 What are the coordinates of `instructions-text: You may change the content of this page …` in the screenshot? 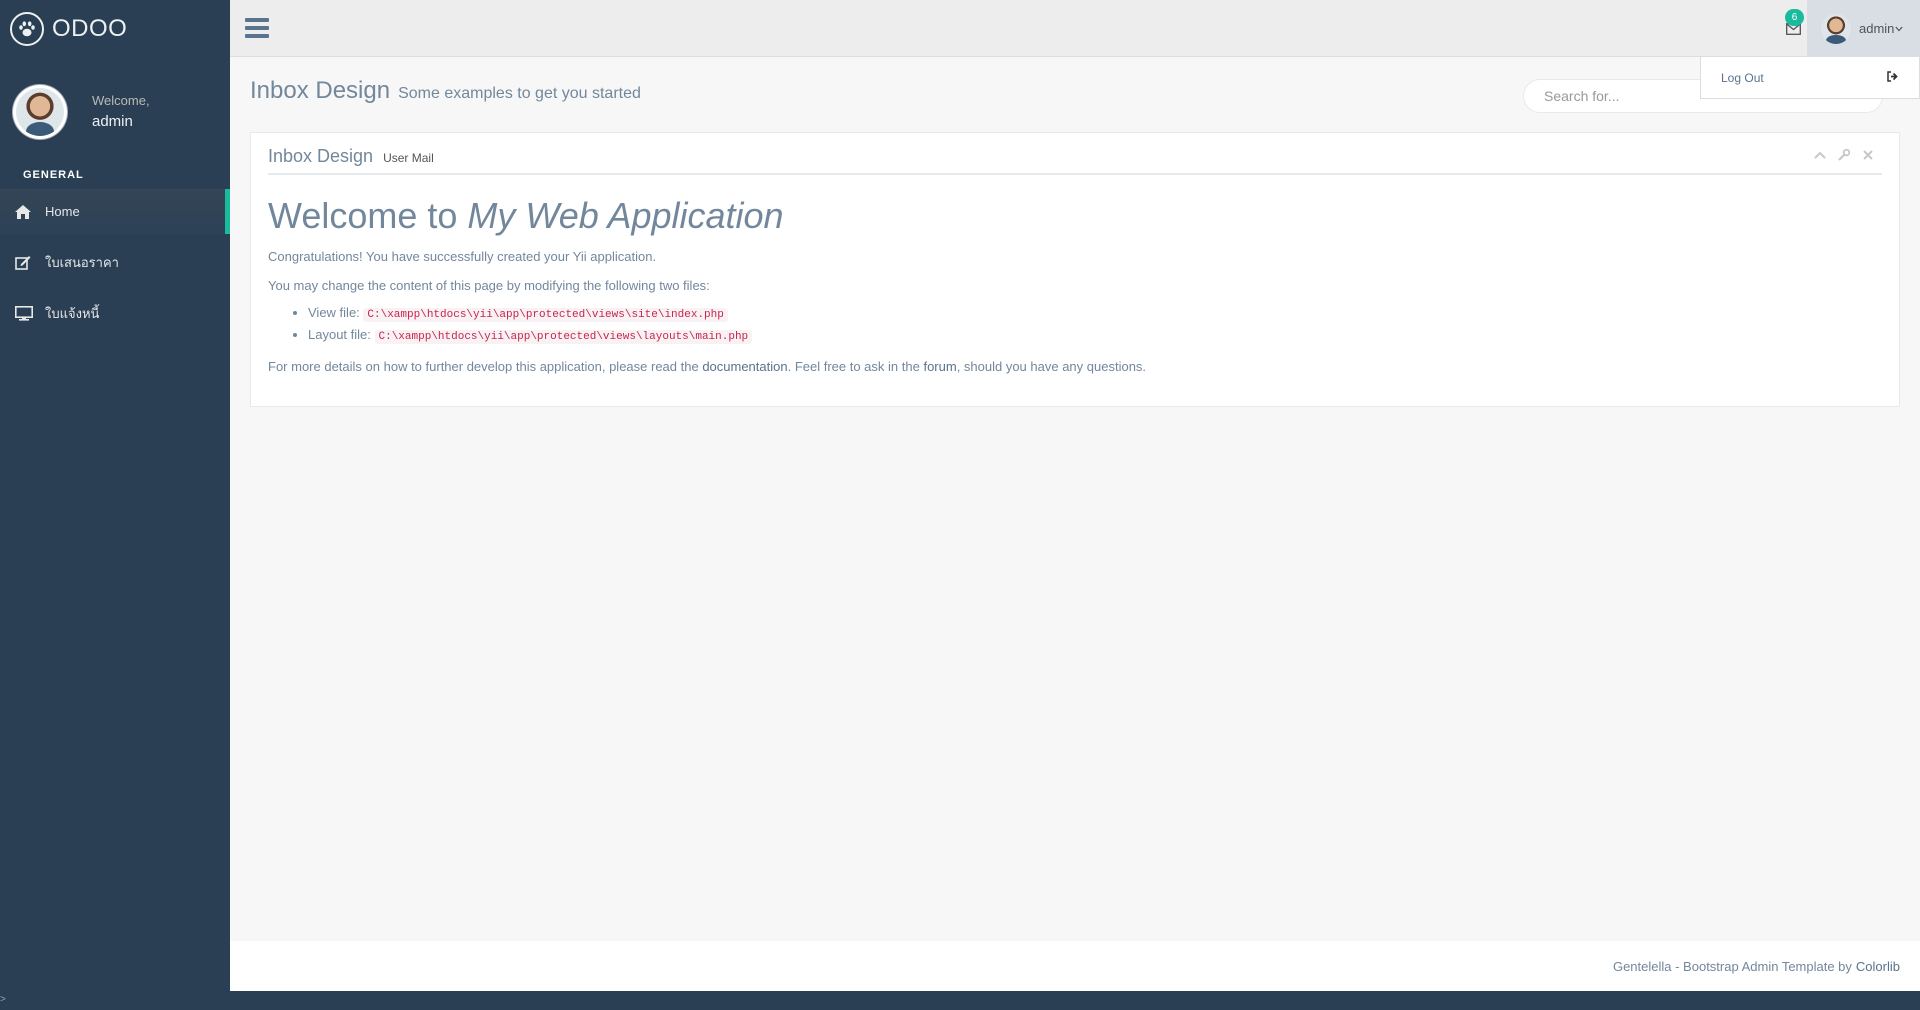 It's located at (489, 285).